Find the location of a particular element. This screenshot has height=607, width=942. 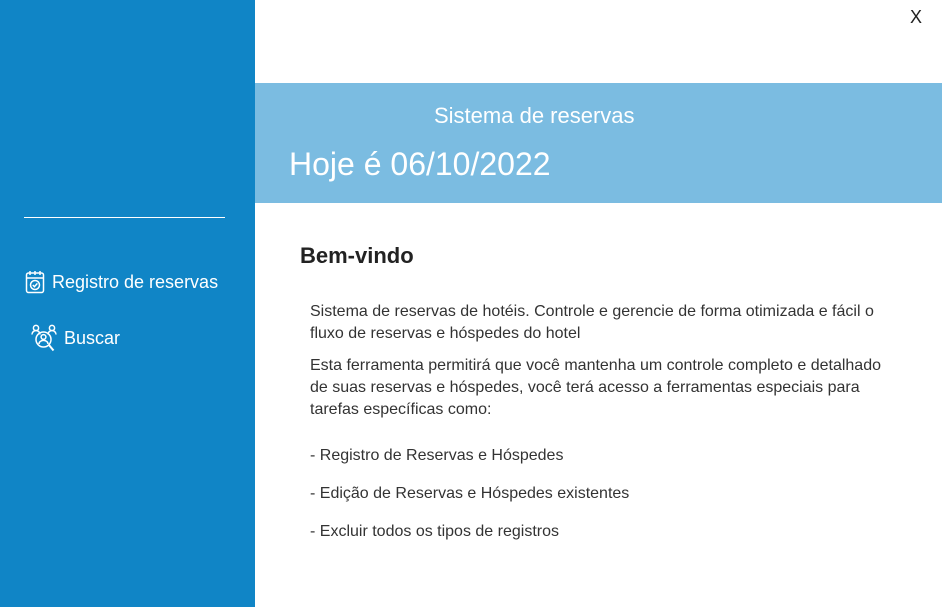

header-banner: Sistema de reservas Hoje é 06/10/2022 is located at coordinates (598, 143).